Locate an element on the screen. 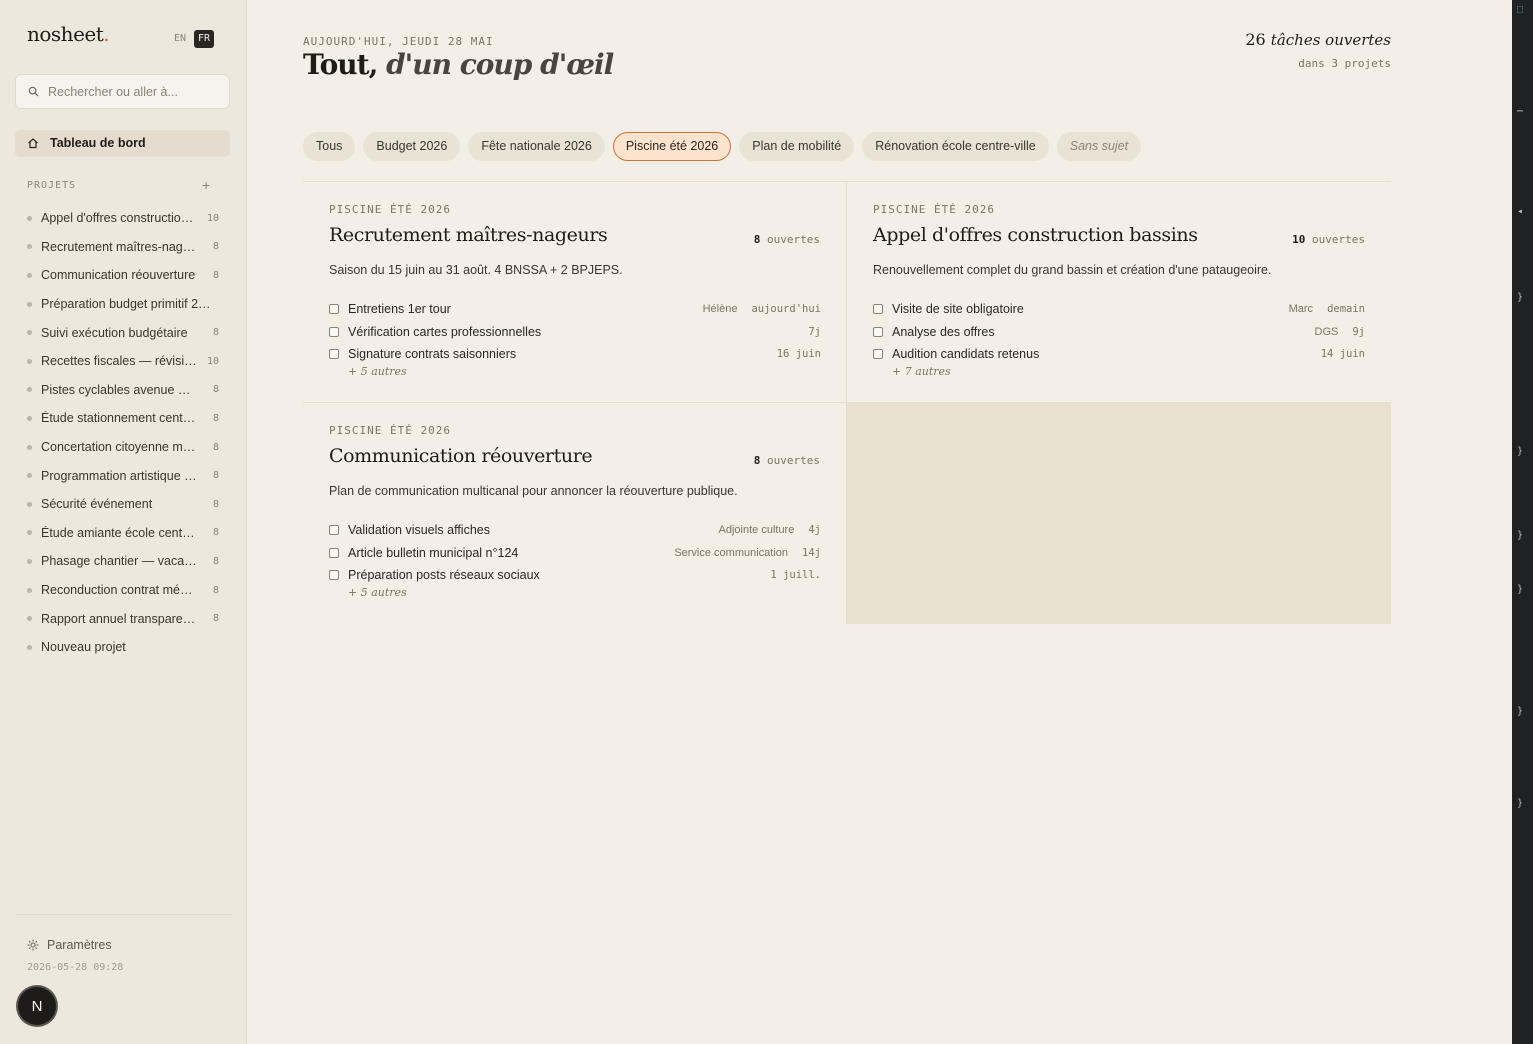 Image resolution: width=1533 pixels, height=1044 pixels. add-project-button: + is located at coordinates (206, 185).